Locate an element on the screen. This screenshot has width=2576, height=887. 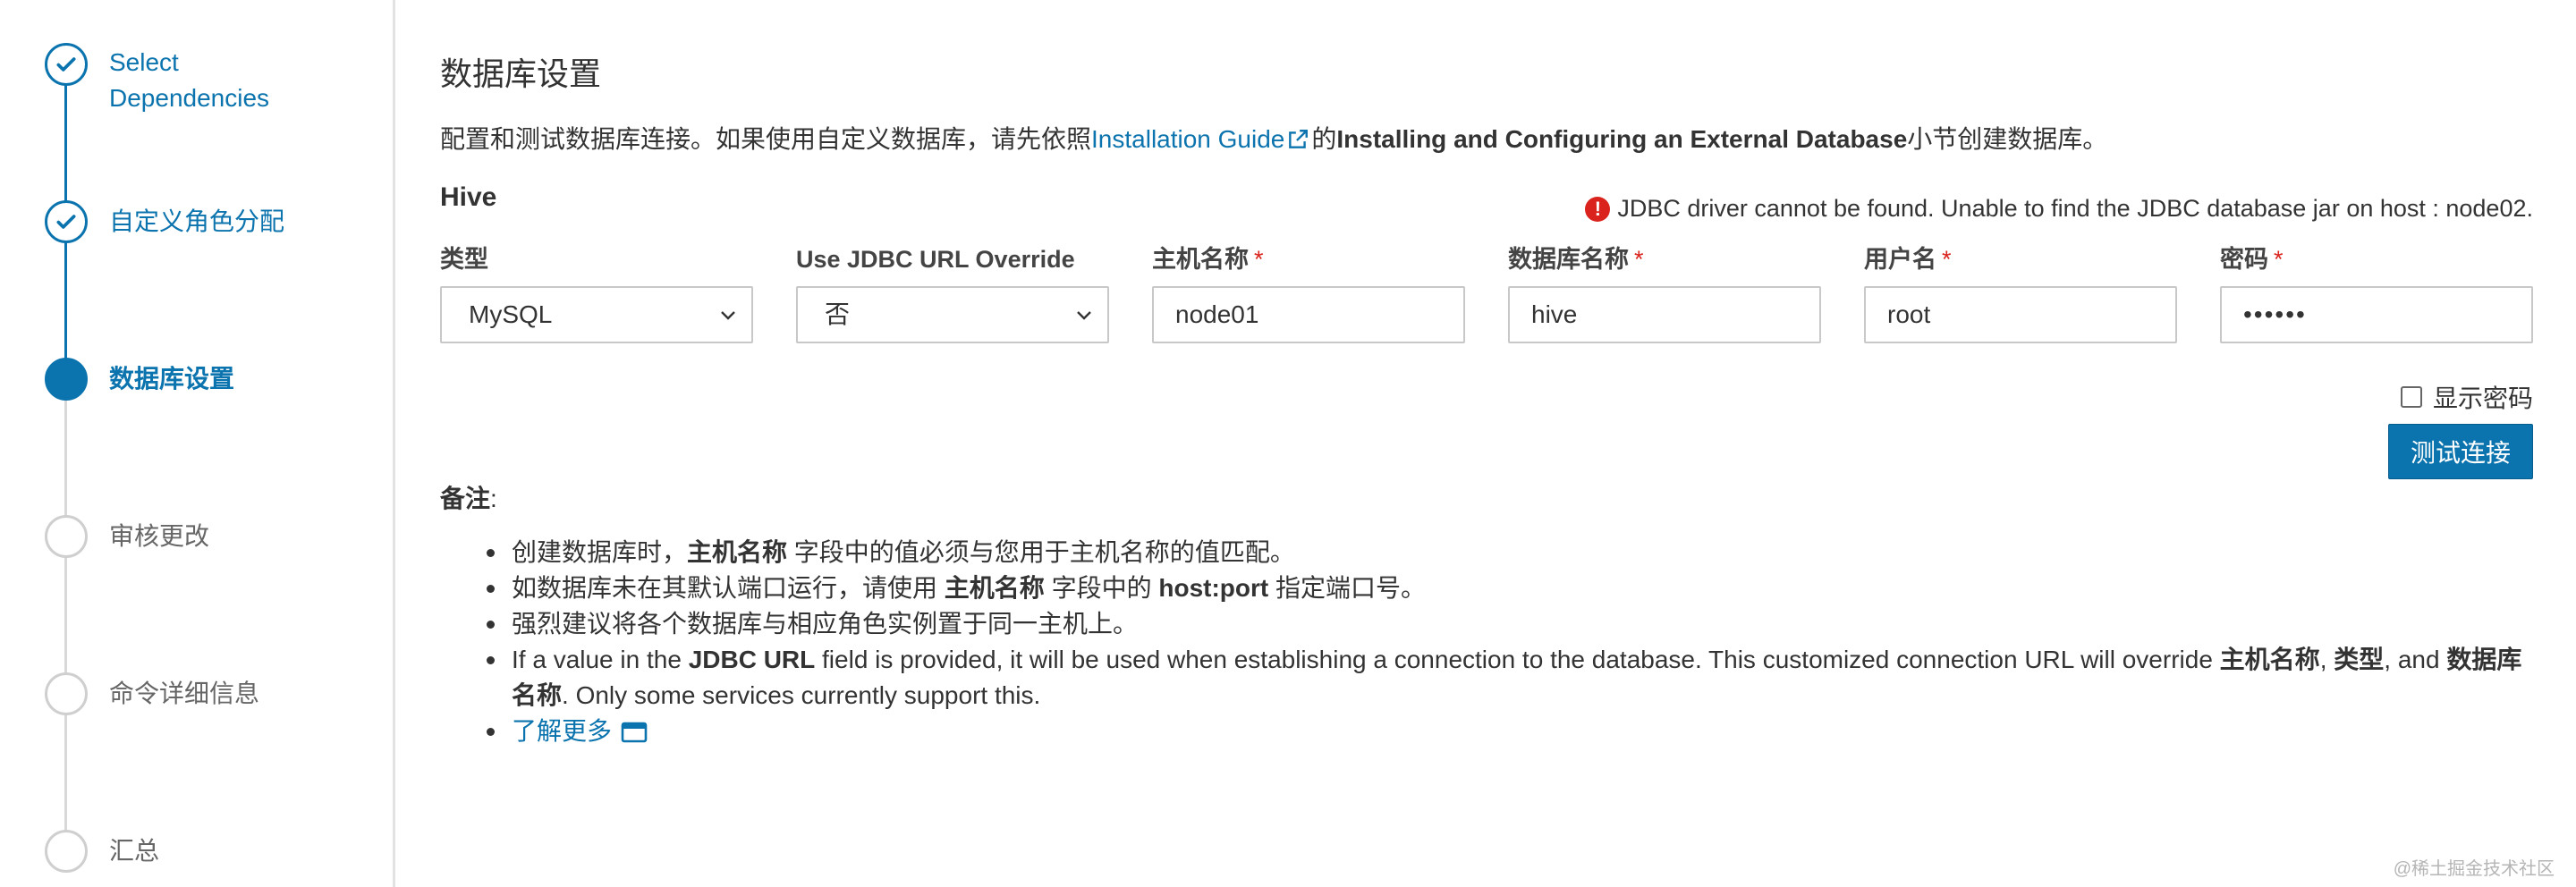
page-title: 数据库设置 is located at coordinates (521, 73).